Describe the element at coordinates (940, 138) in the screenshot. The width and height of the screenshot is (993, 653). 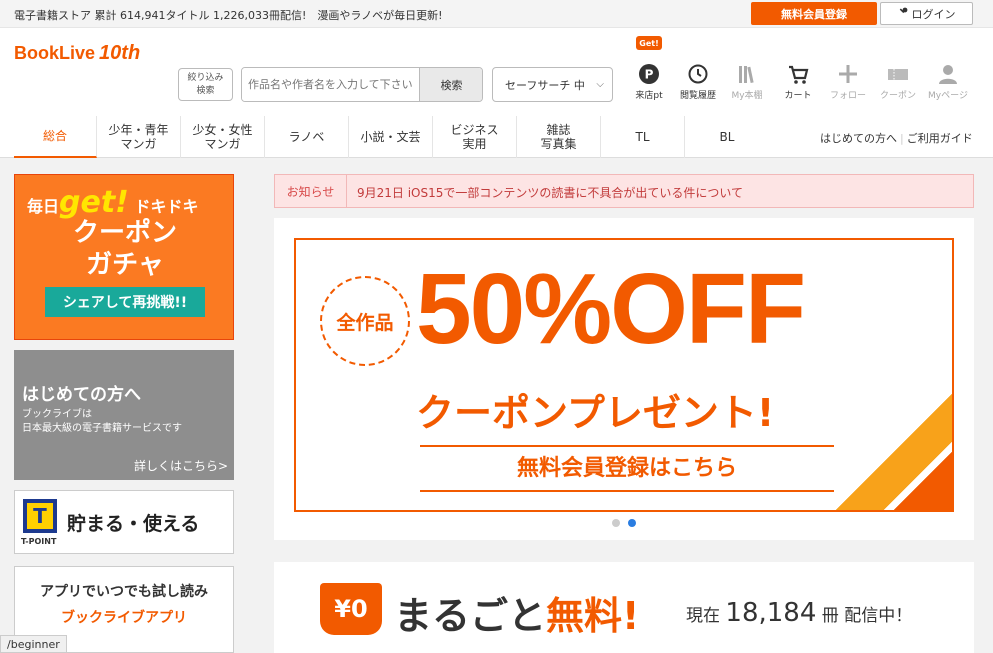
I see `guide-link: ご利用ガイド` at that location.